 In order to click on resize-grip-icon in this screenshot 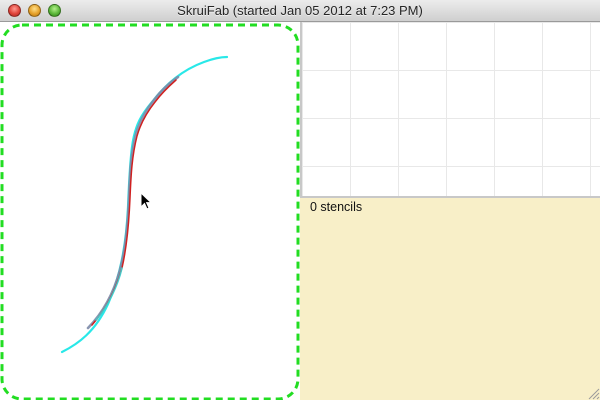, I will do `click(593, 393)`.